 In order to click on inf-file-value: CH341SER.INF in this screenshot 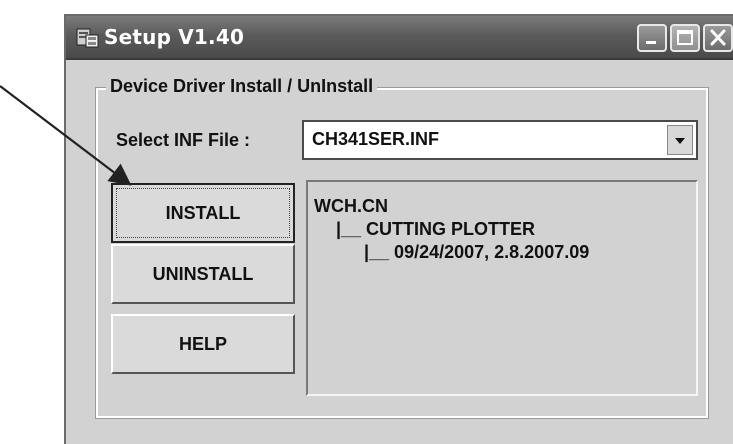, I will do `click(376, 139)`.